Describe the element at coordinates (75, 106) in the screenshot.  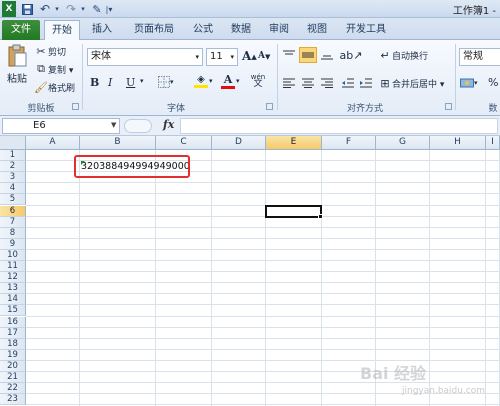
I see `clipboard-launcher-icon` at that location.